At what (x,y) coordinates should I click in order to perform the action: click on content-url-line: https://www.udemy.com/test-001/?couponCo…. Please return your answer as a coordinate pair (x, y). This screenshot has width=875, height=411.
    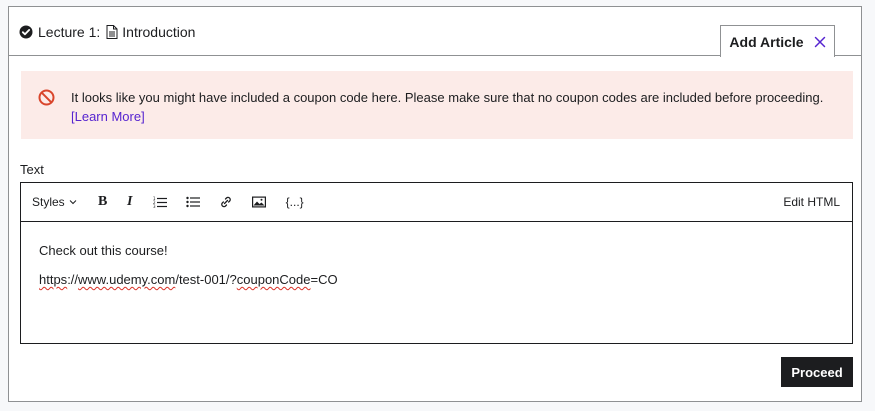
    Looking at the image, I should click on (436, 279).